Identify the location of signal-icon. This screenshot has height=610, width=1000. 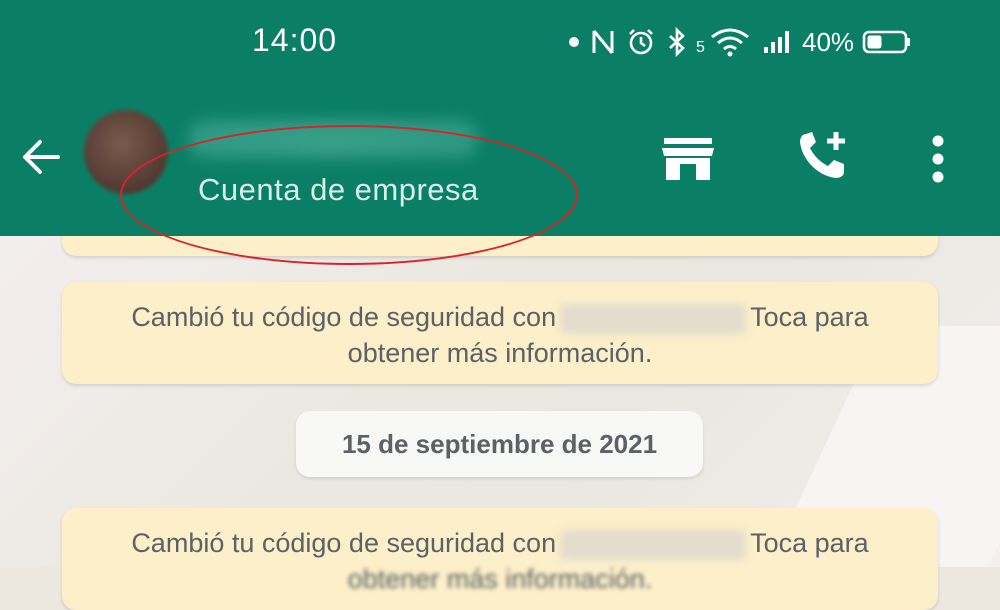
(777, 42).